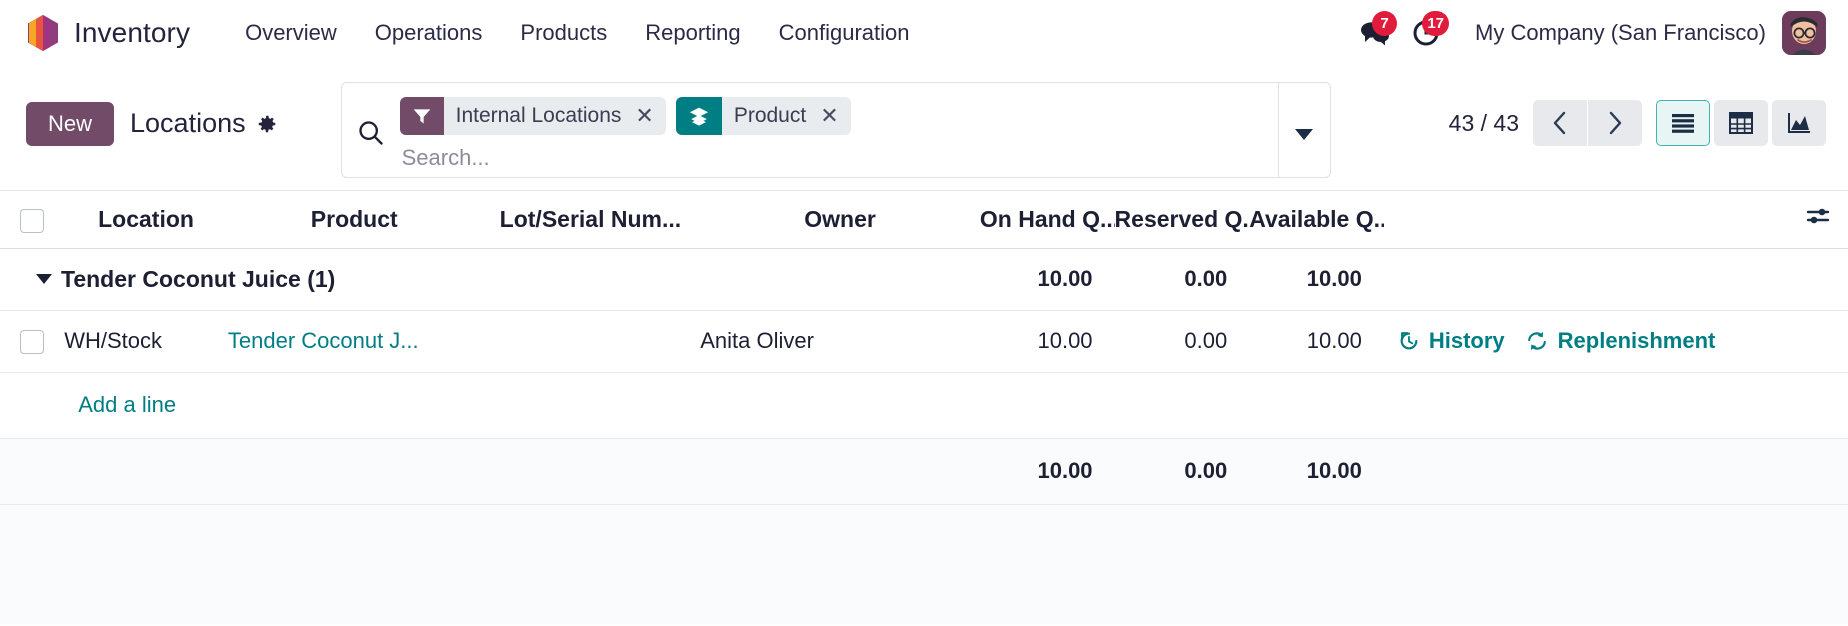 The height and width of the screenshot is (626, 1848). I want to click on settings-sliders-icon, so click(1818, 216).